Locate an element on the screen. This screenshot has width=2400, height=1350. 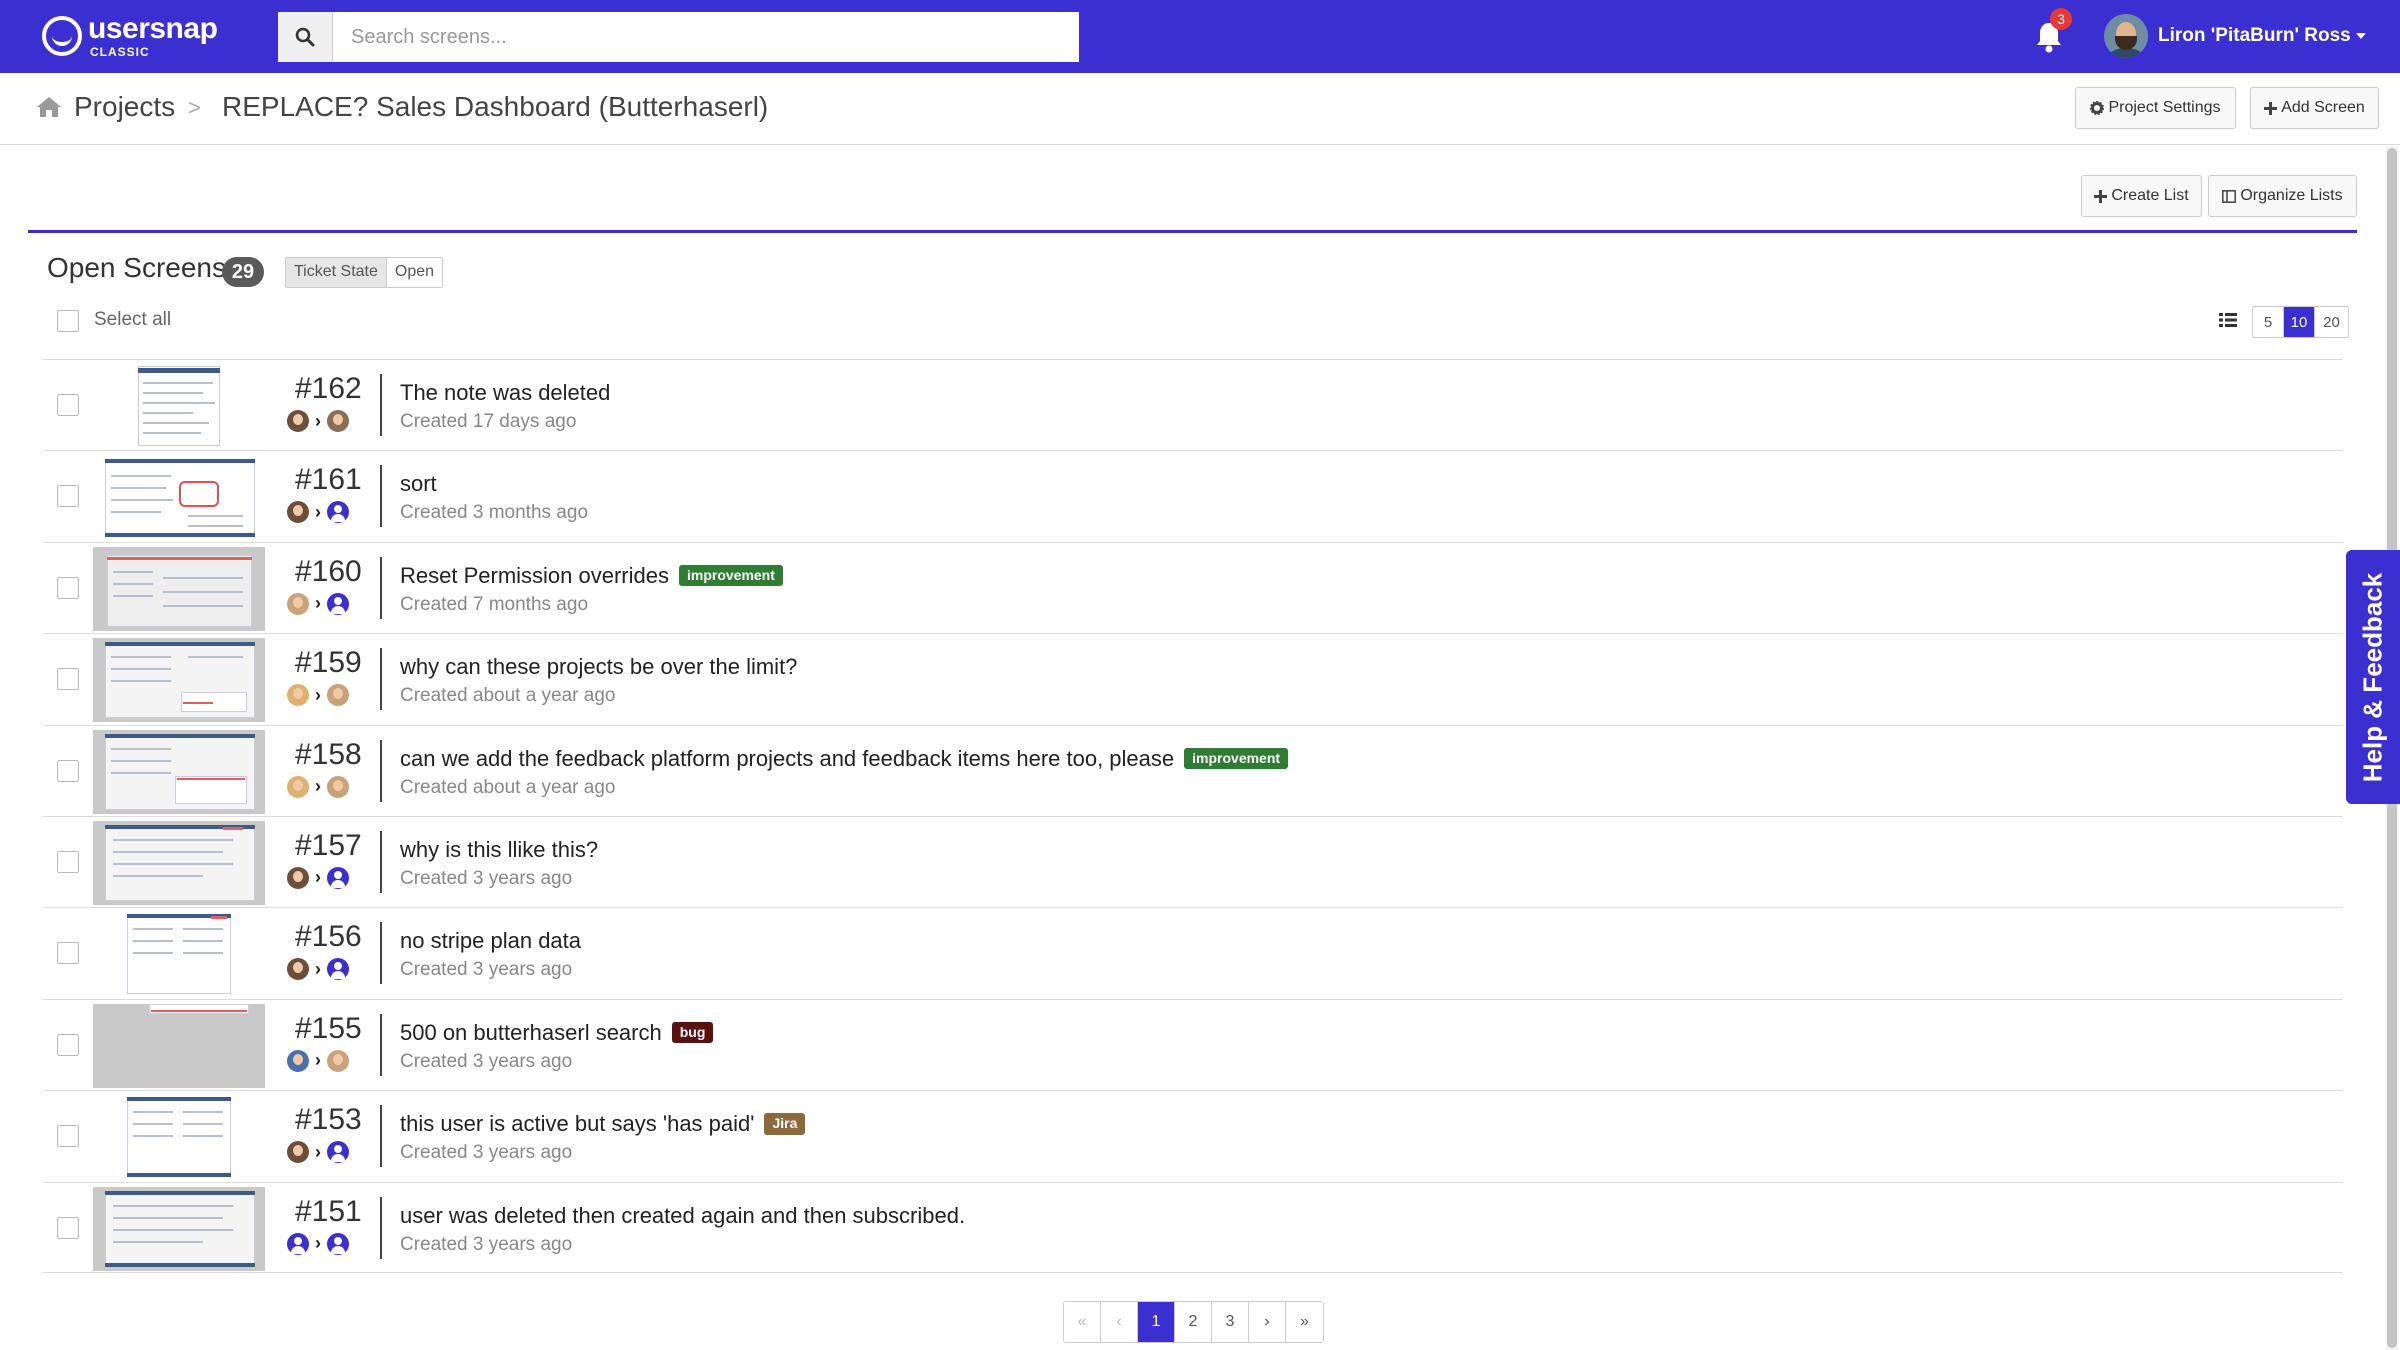
notification-badge: 3 is located at coordinates (2061, 19).